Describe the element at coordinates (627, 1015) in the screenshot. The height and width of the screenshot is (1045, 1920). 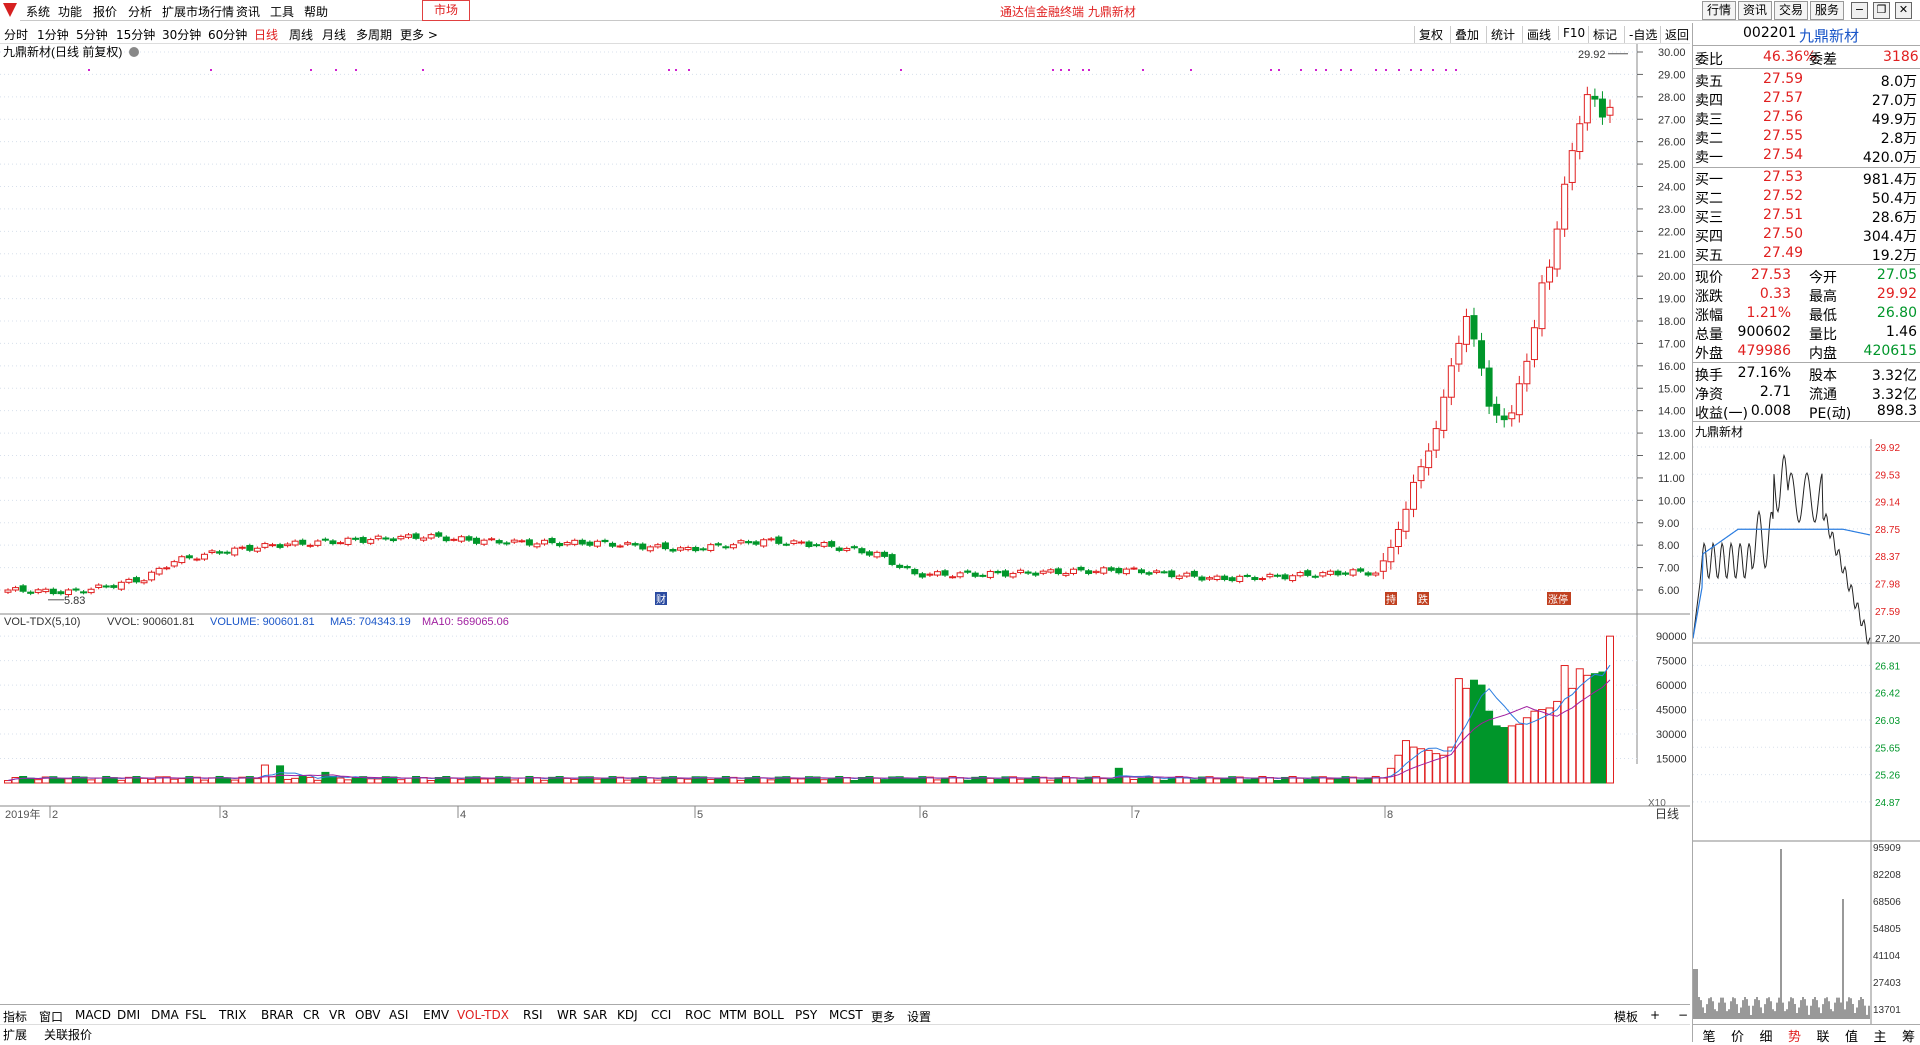
I see `indicator-tab-kdj: KDJ` at that location.